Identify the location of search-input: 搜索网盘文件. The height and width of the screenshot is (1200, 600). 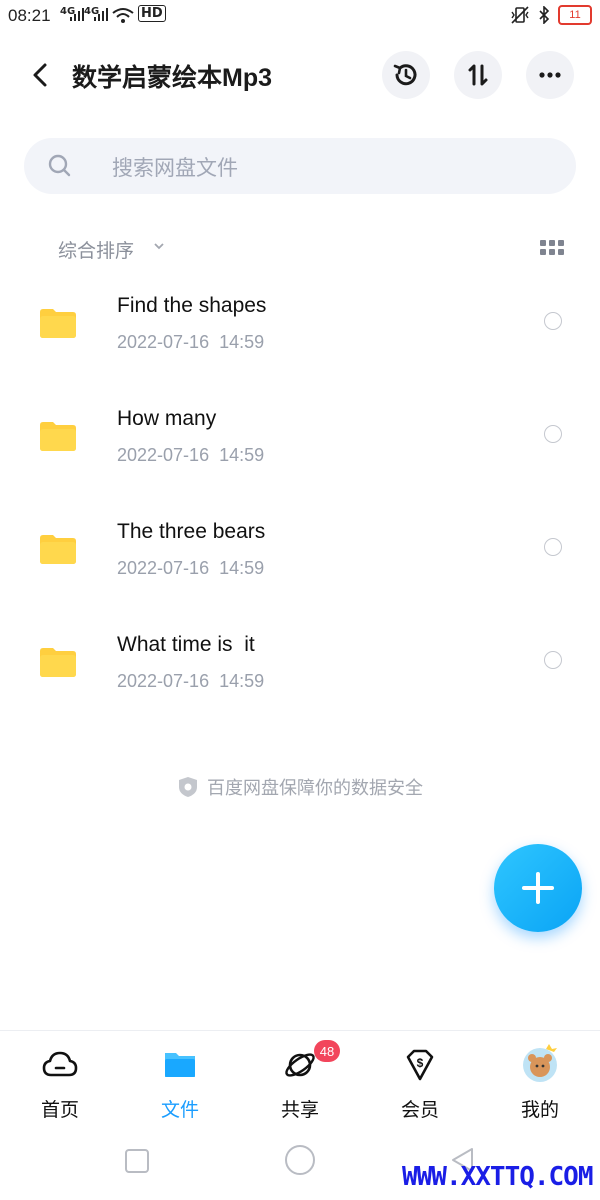
(300, 166).